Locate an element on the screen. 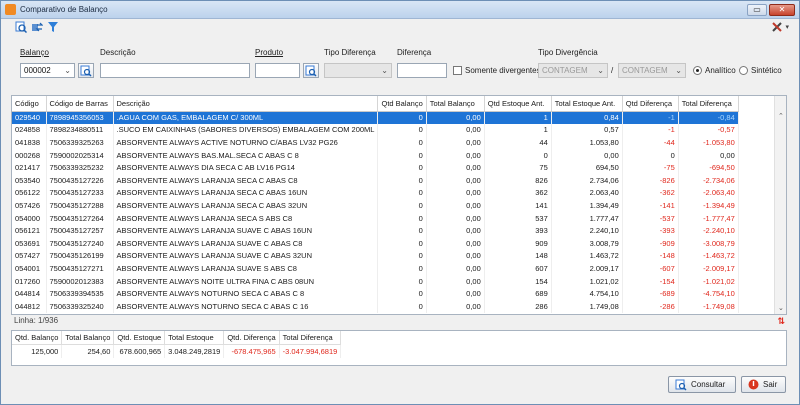  totals-header: Total Diferença is located at coordinates (310, 338).